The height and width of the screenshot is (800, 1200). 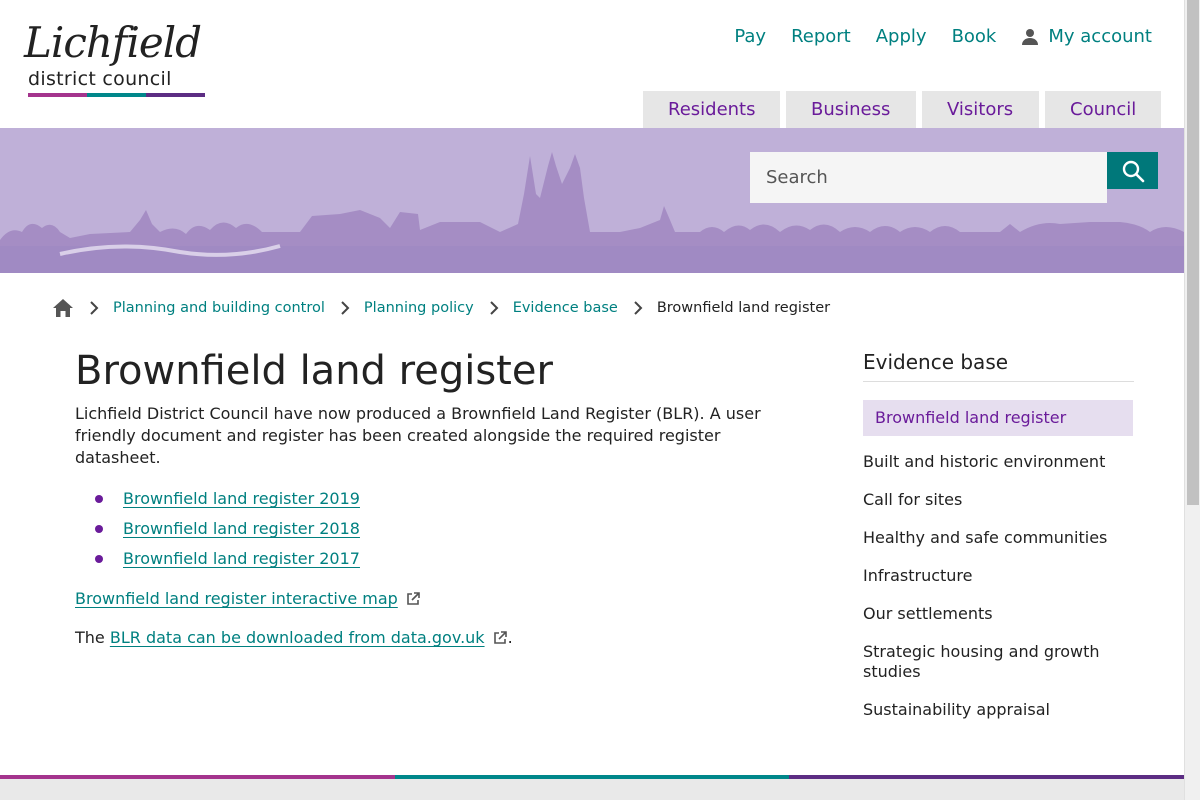 I want to click on sidebar-item-healthy-safe-communities: Healthy and safe communities, so click(x=998, y=538).